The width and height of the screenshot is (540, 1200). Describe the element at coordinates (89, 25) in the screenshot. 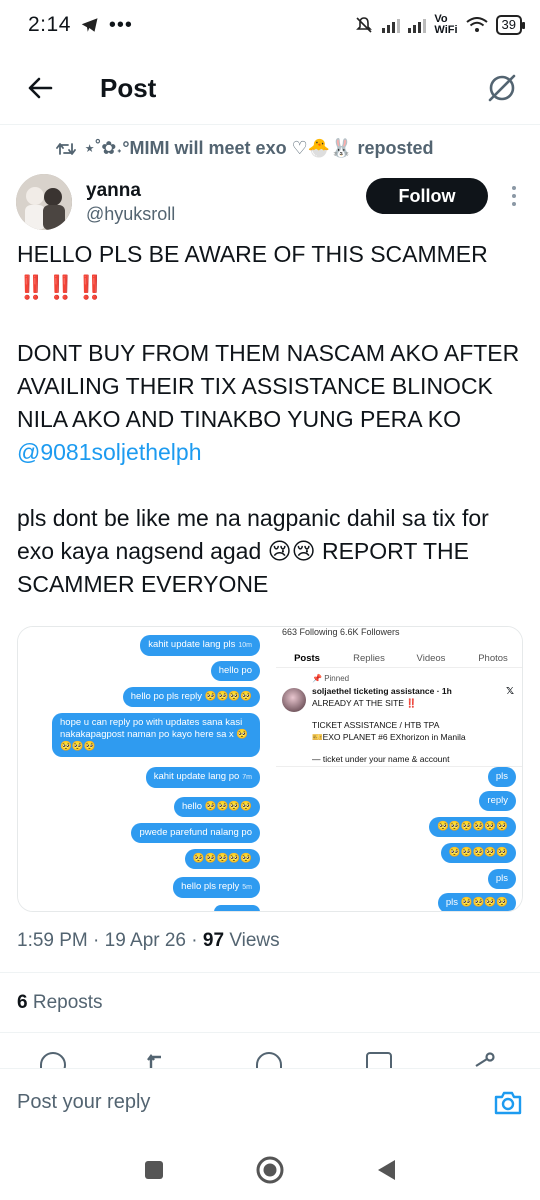

I see `telegram-icon` at that location.